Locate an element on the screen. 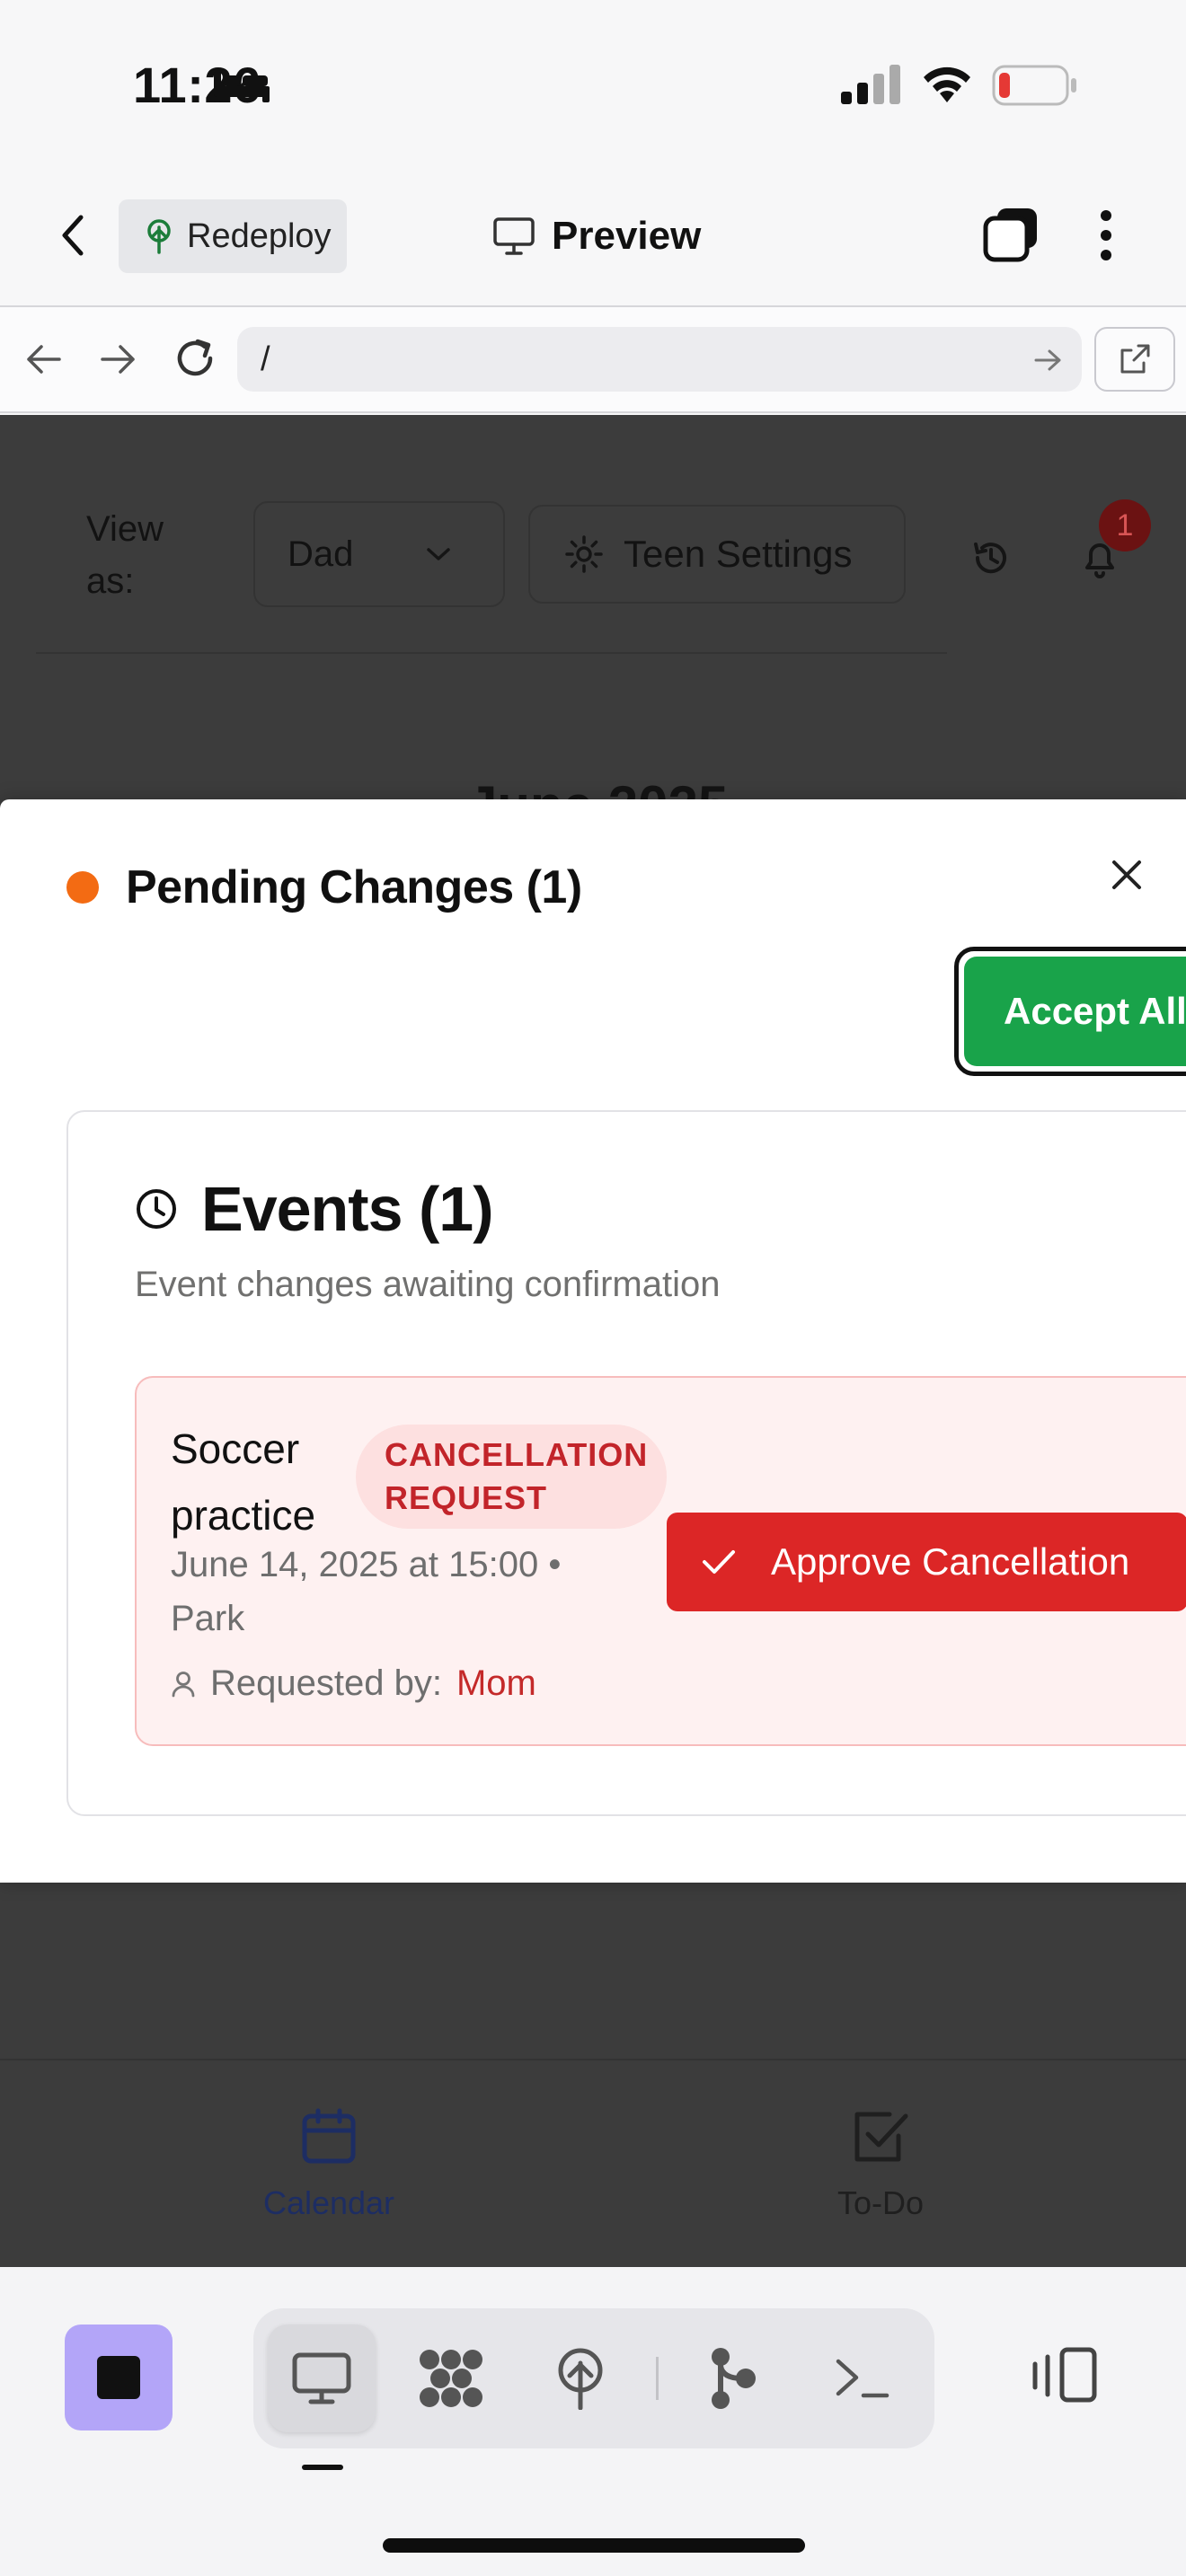 This screenshot has height=2576, width=1186. gear-icon is located at coordinates (584, 554).